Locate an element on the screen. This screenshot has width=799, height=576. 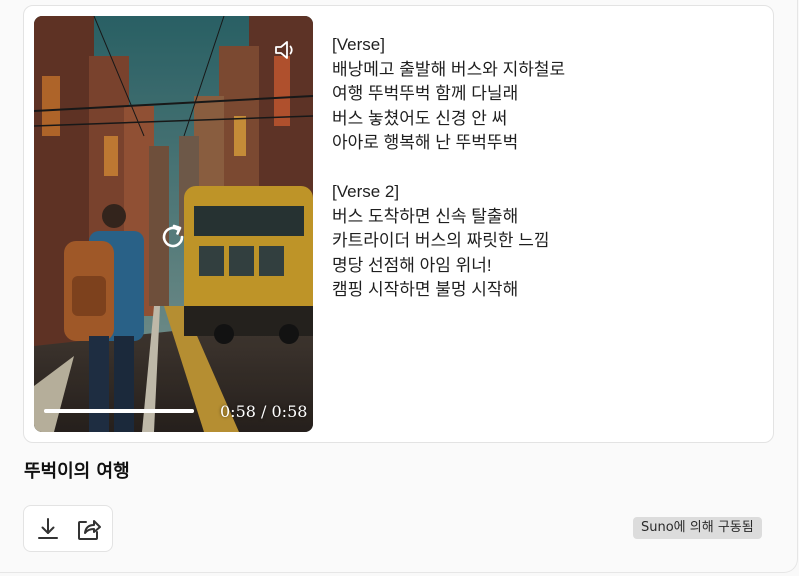
progress-bar is located at coordinates (119, 411).